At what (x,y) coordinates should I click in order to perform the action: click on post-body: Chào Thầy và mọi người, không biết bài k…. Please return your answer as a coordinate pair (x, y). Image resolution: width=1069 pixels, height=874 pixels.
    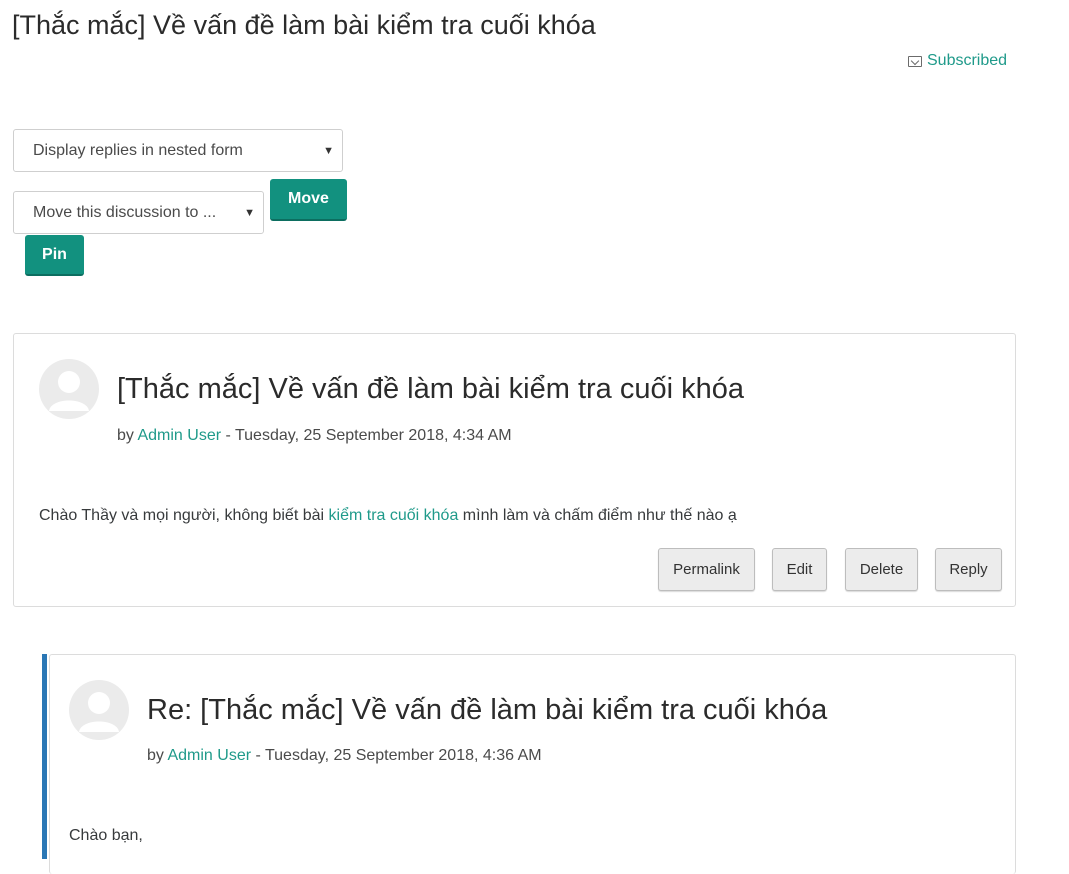
    Looking at the image, I should click on (388, 516).